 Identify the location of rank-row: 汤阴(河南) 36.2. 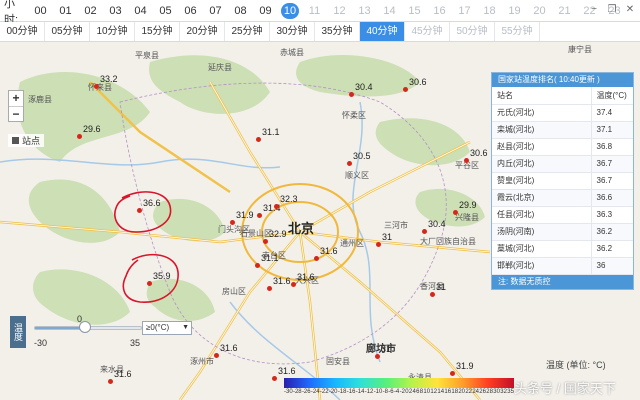
(562, 232).